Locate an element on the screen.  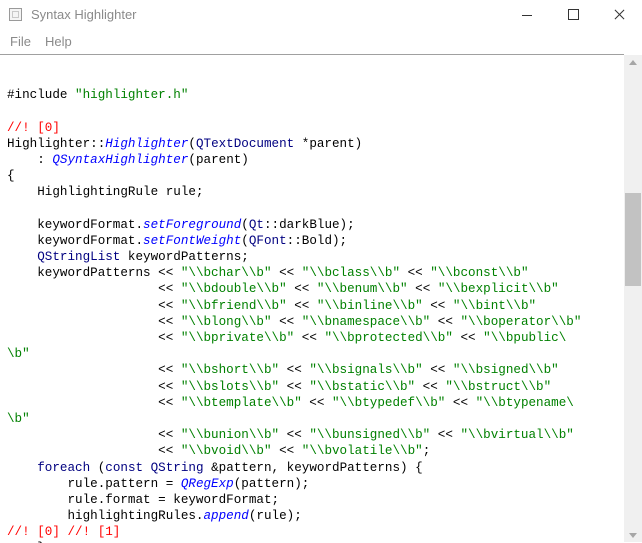
menu-help: Help is located at coordinates (58, 41).